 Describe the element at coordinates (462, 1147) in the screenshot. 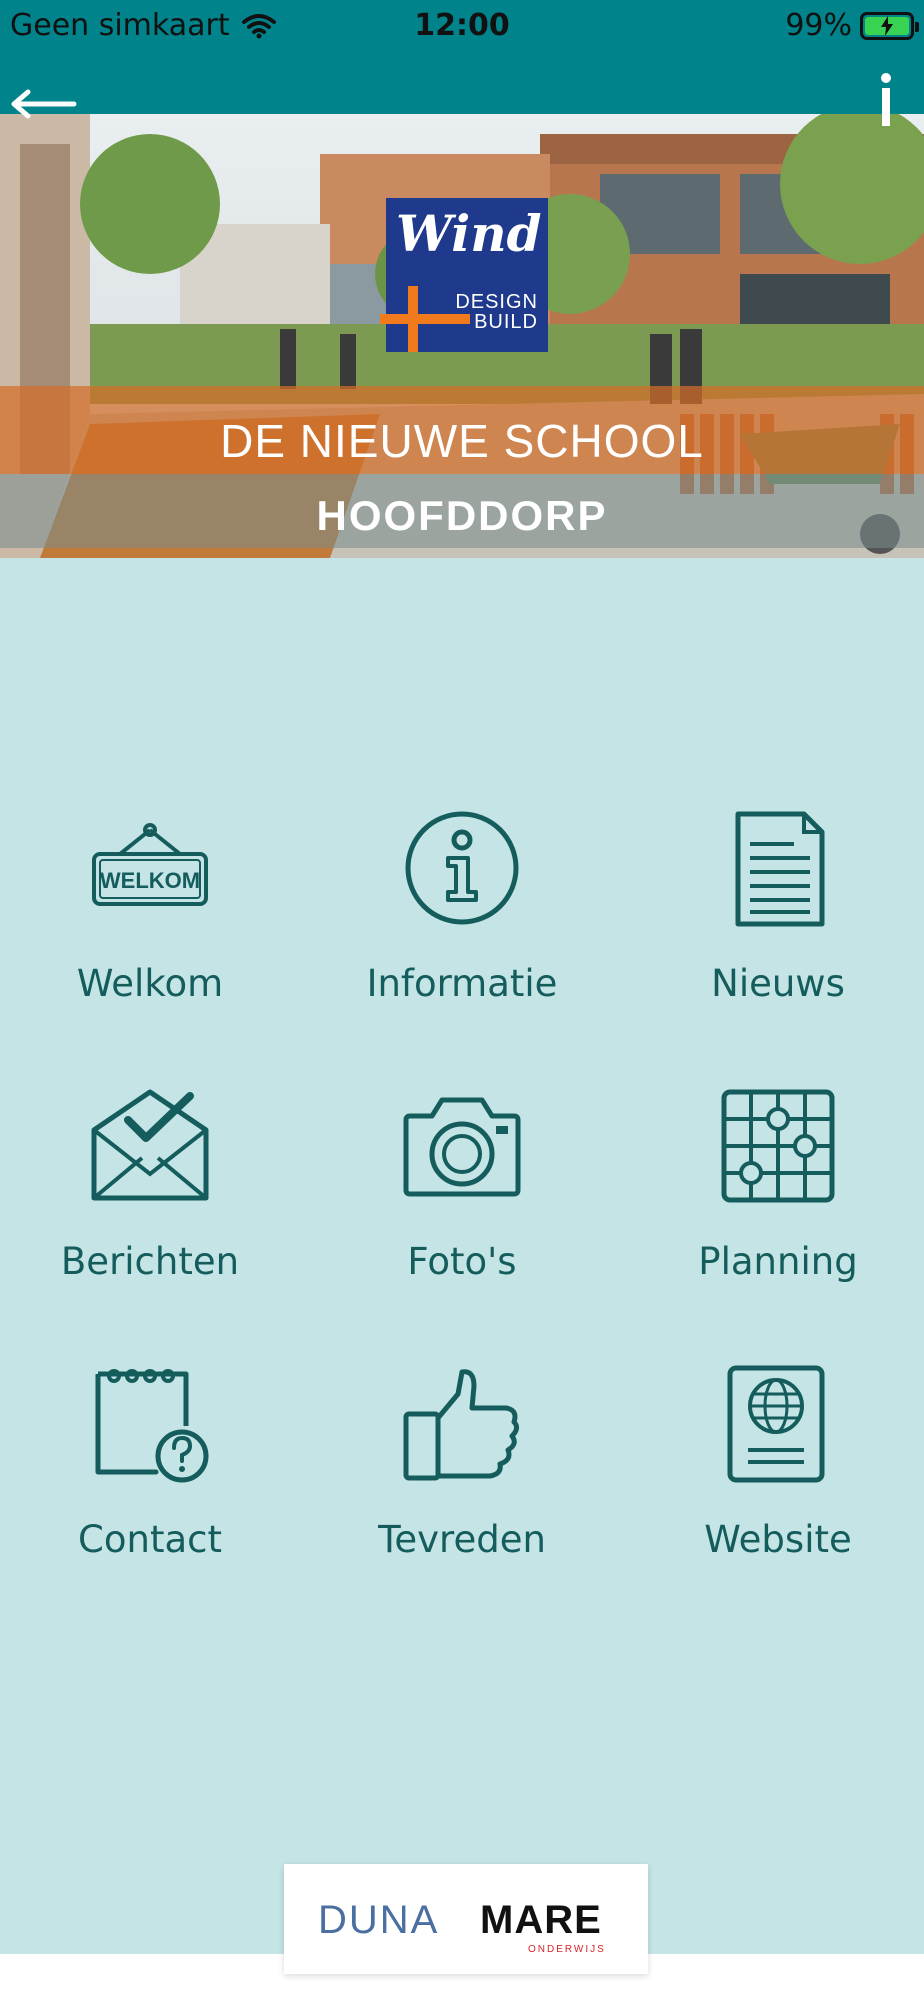

I see `camera-icon` at that location.